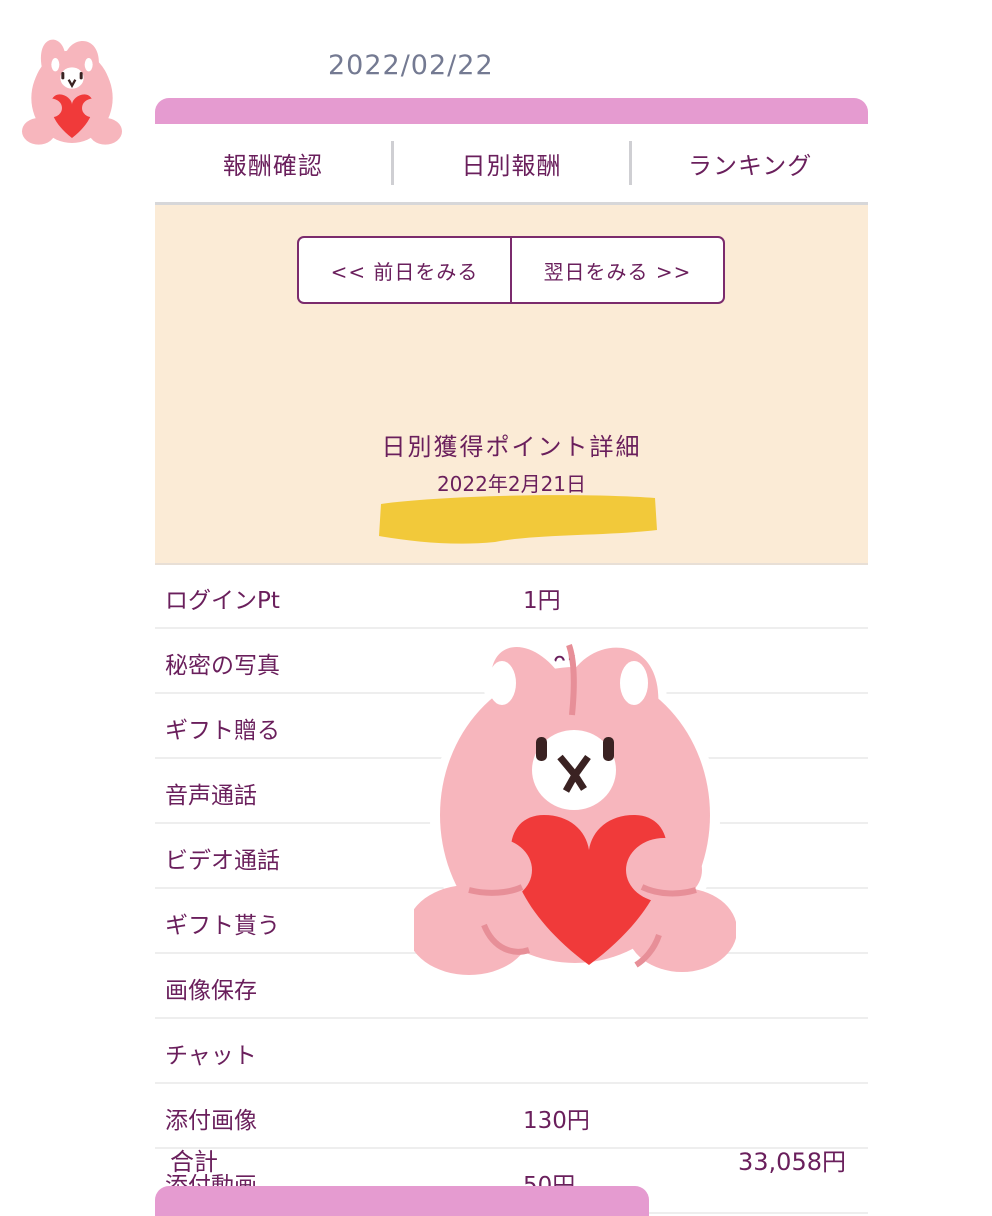 The image size is (992, 1216). Describe the element at coordinates (511, 270) in the screenshot. I see `day-navigation: << 前日をみる 翌日をみる >>` at that location.